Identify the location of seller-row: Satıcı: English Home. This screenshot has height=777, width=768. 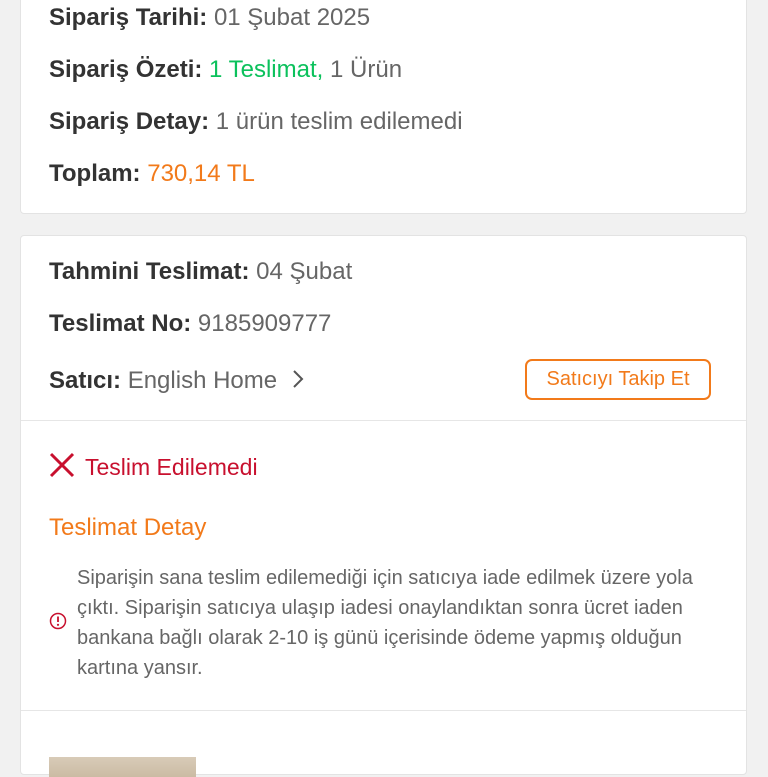
(176, 381).